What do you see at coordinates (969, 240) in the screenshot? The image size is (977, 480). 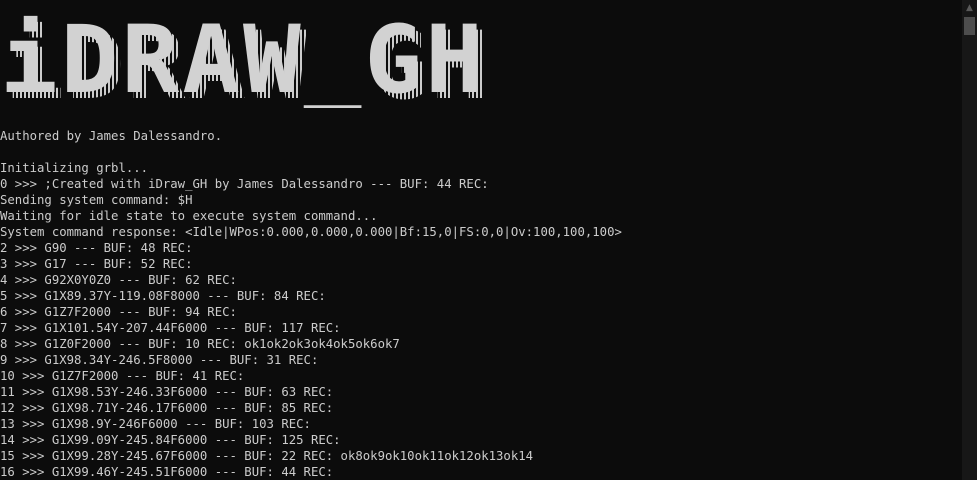 I see `vertical-scrollbar: ▲` at bounding box center [969, 240].